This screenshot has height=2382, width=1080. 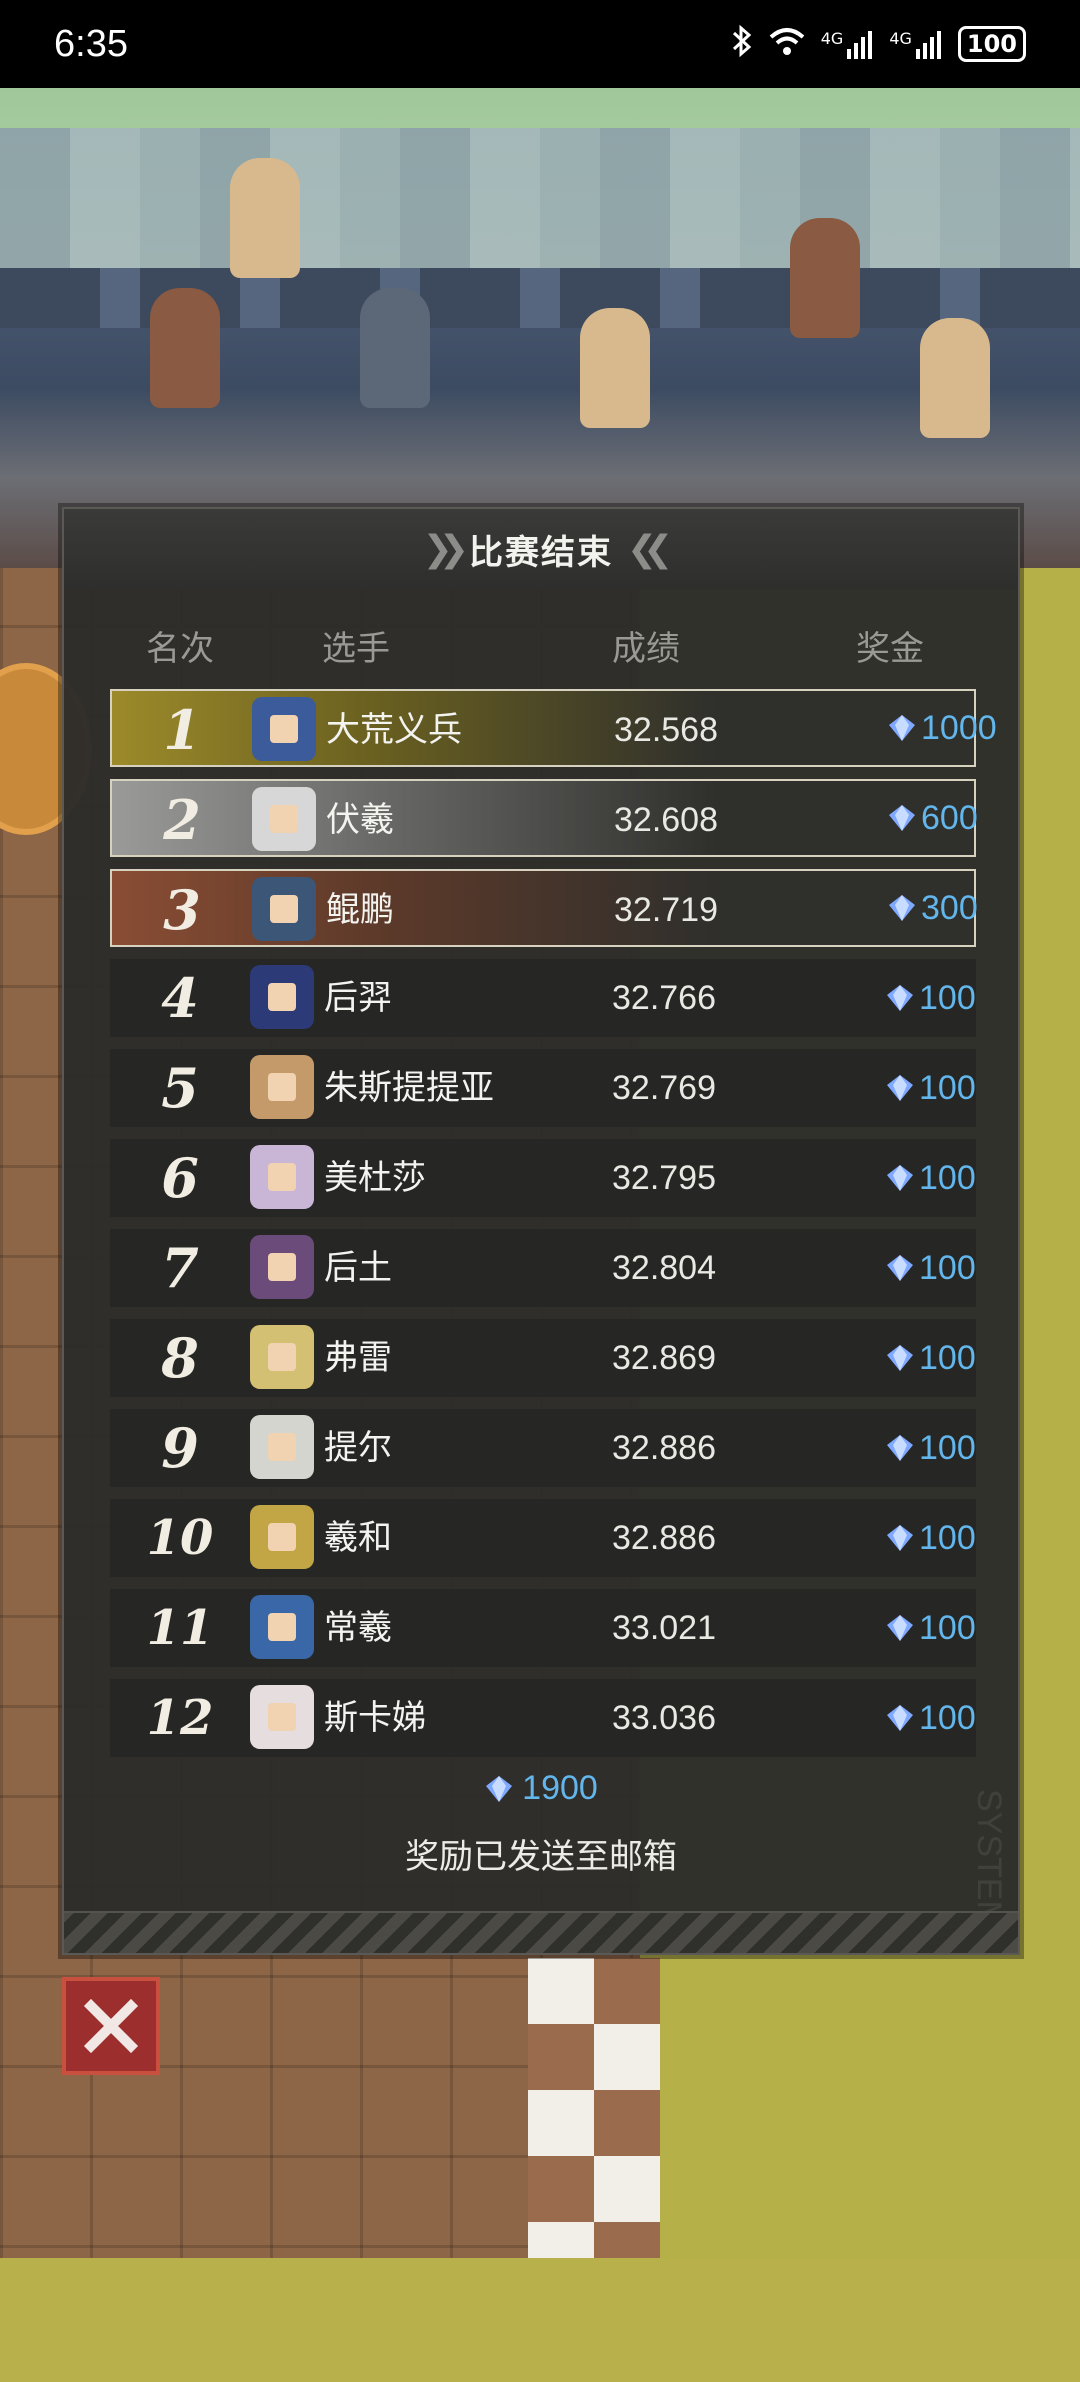 What do you see at coordinates (553, 728) in the screenshot?
I see `result-row: 1 大荒义兵 32.568 1000` at bounding box center [553, 728].